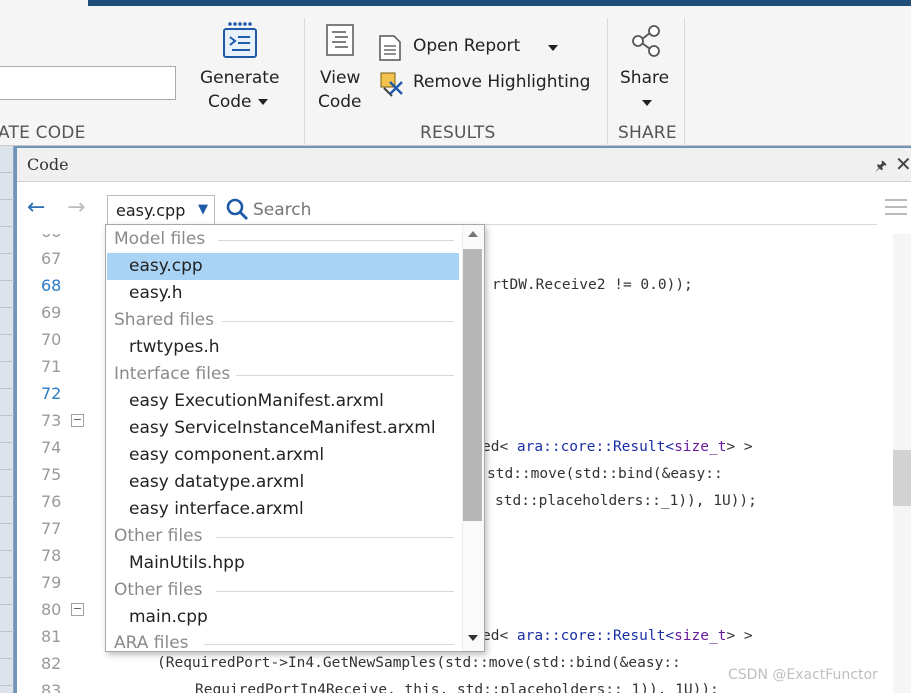 This screenshot has height=693, width=911. I want to click on file-item-interface: easy interface.arxml, so click(283, 509).